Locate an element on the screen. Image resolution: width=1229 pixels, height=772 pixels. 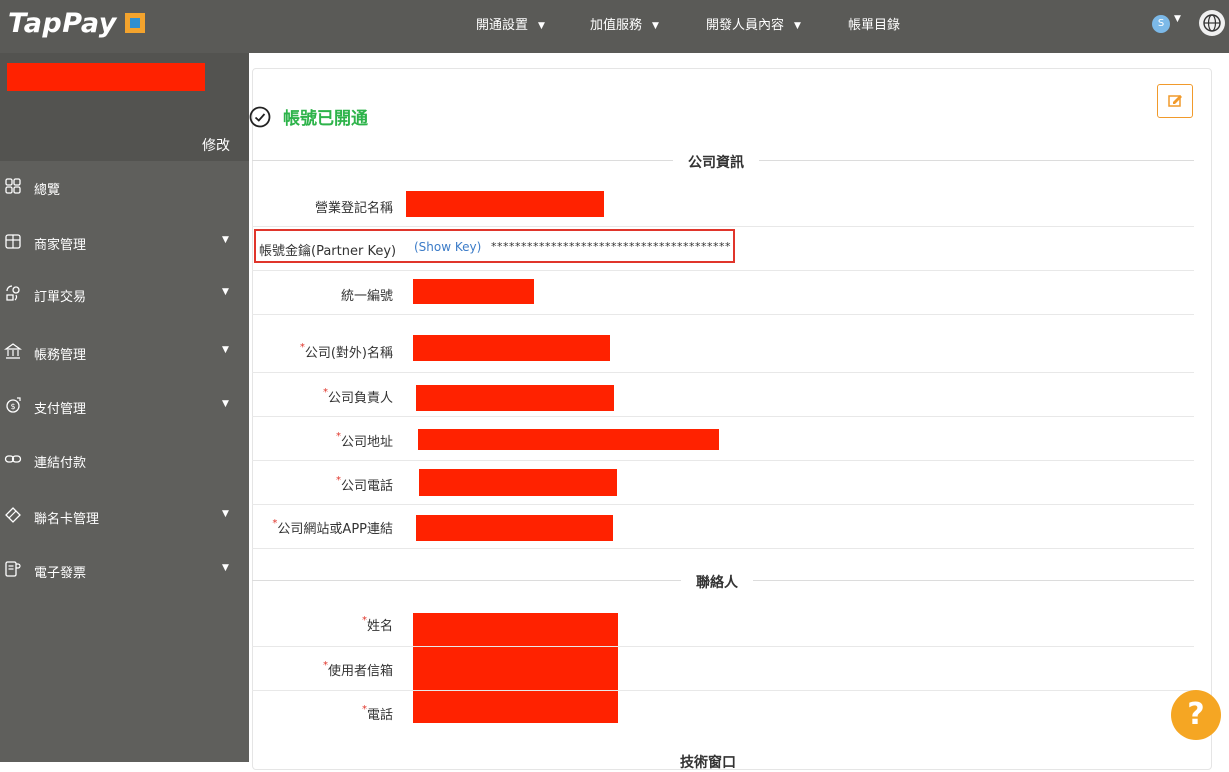
redacted-company-public-name is located at coordinates (511, 348).